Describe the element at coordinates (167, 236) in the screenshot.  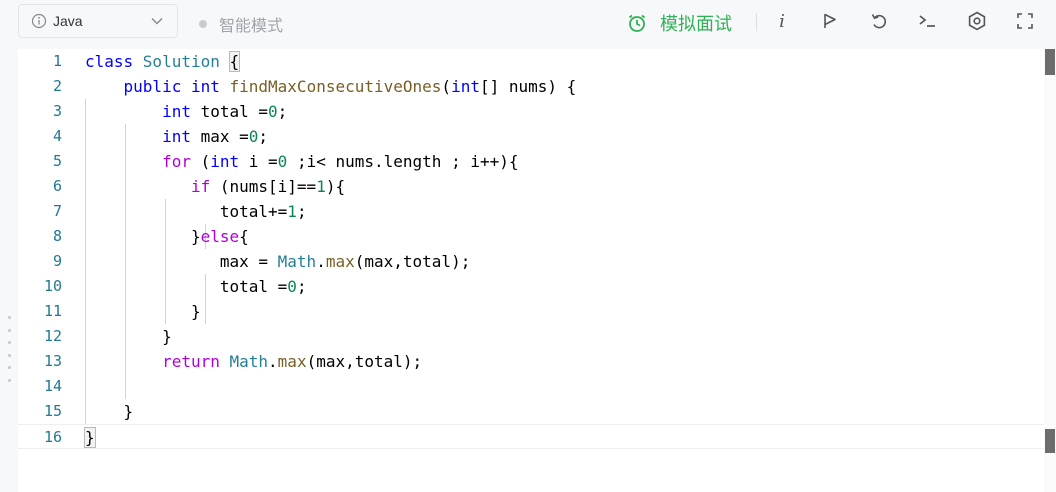
I see `code-text: }else{` at that location.